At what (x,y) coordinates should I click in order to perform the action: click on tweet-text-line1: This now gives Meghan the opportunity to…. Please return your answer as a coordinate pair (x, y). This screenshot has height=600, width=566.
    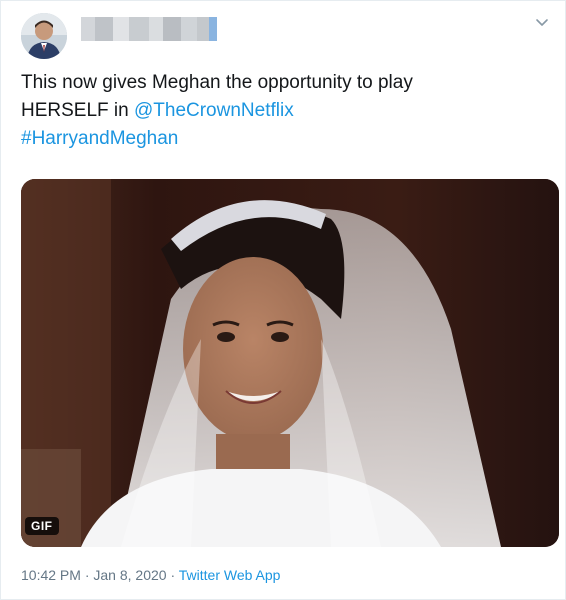
    Looking at the image, I should click on (217, 82).